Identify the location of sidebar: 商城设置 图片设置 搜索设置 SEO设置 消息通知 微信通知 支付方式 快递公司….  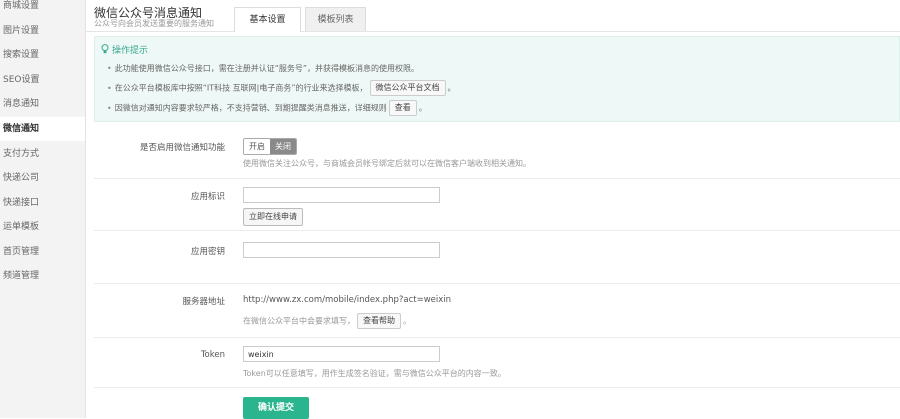
(43, 209).